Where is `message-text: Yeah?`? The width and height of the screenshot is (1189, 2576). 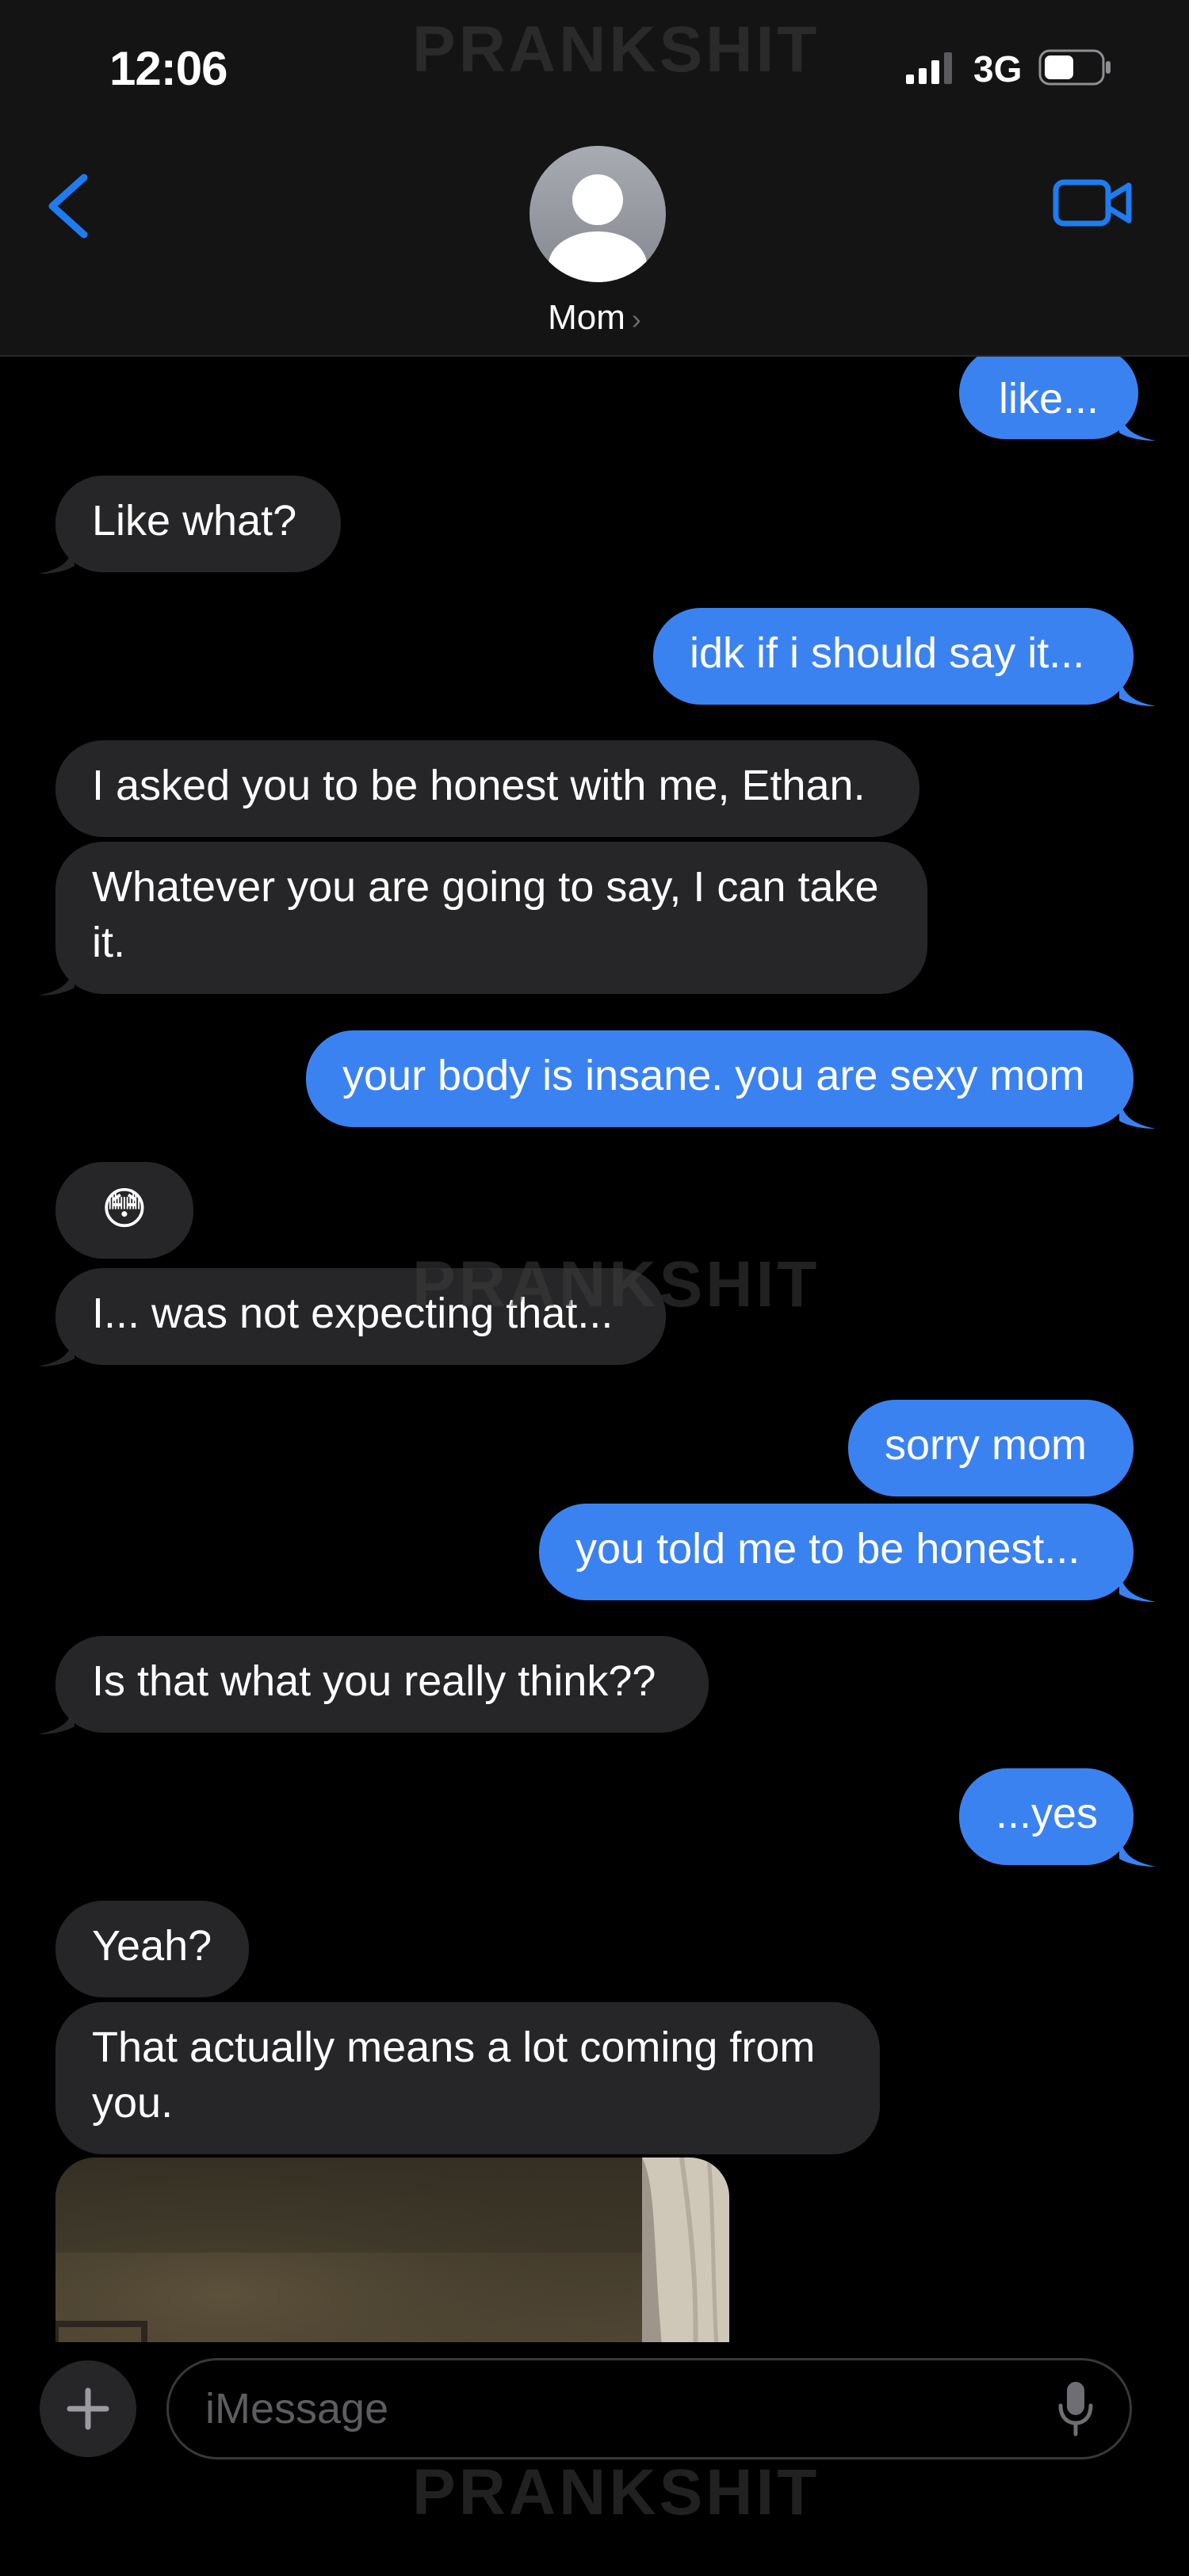 message-text: Yeah? is located at coordinates (152, 1946).